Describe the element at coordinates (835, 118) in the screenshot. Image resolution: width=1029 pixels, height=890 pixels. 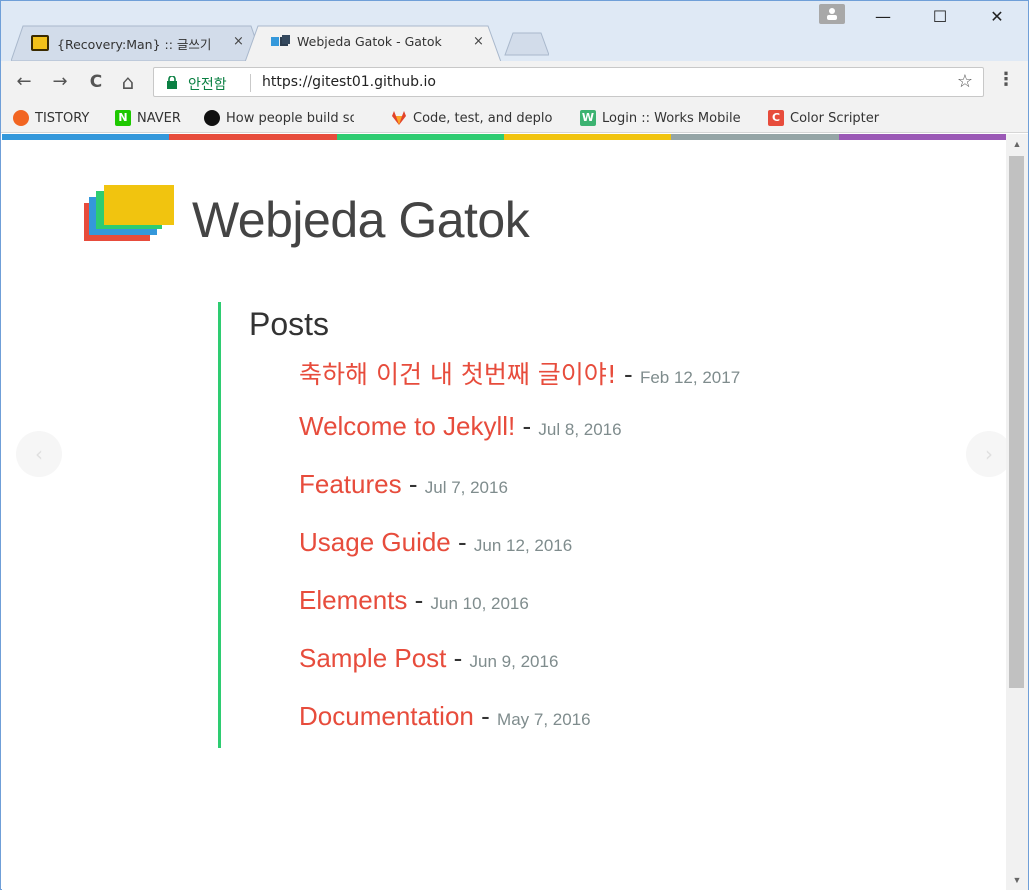
I see `bookmark-label: Color Scripter` at that location.